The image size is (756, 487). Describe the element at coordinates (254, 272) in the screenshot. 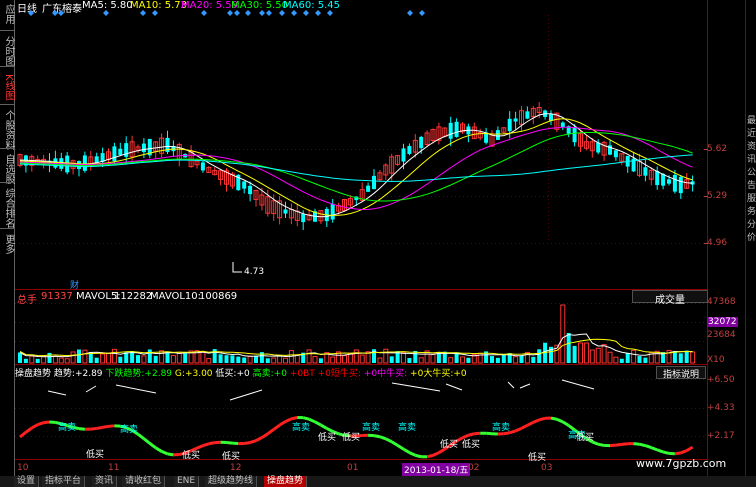

I see `low-price-marker: 4.73` at that location.